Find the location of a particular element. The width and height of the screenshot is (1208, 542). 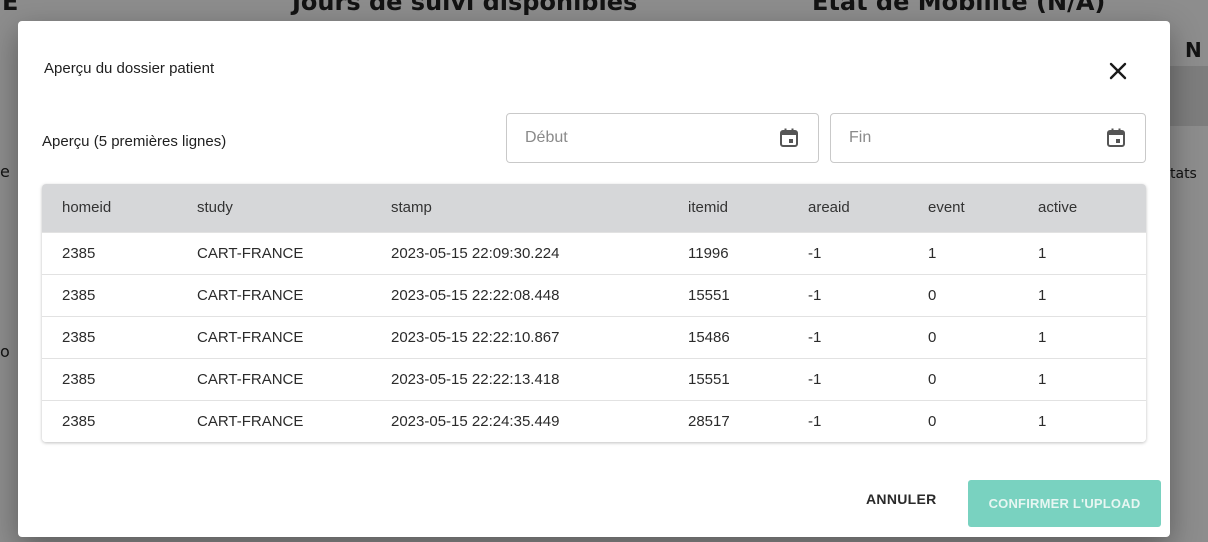

close-button is located at coordinates (1118, 71).